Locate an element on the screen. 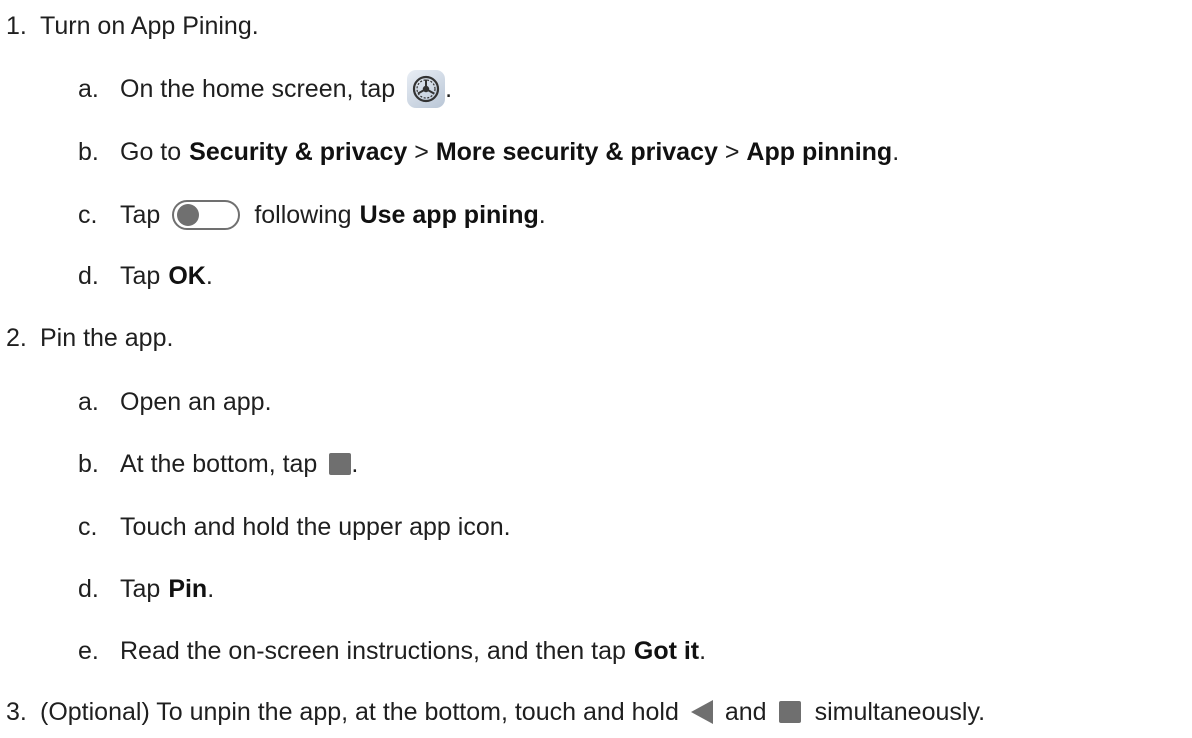 Image resolution: width=1192 pixels, height=738 pixels. setting-use-app-pining: Use app pining is located at coordinates (449, 214).